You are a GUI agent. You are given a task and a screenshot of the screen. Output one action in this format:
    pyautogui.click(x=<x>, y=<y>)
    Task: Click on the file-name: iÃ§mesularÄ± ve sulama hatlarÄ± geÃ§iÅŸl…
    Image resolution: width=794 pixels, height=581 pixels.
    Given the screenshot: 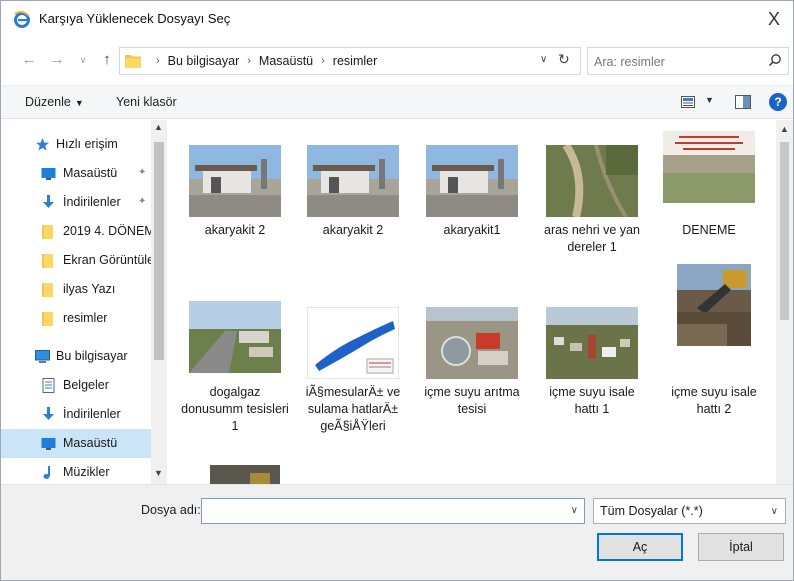 What is the action you would take?
    pyautogui.click(x=353, y=409)
    